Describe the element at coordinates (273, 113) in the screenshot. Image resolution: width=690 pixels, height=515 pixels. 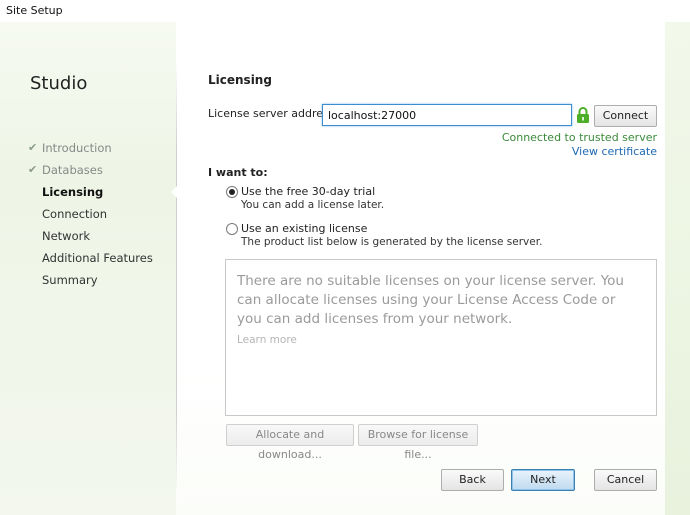
I see `license-server-label: License server address:` at that location.